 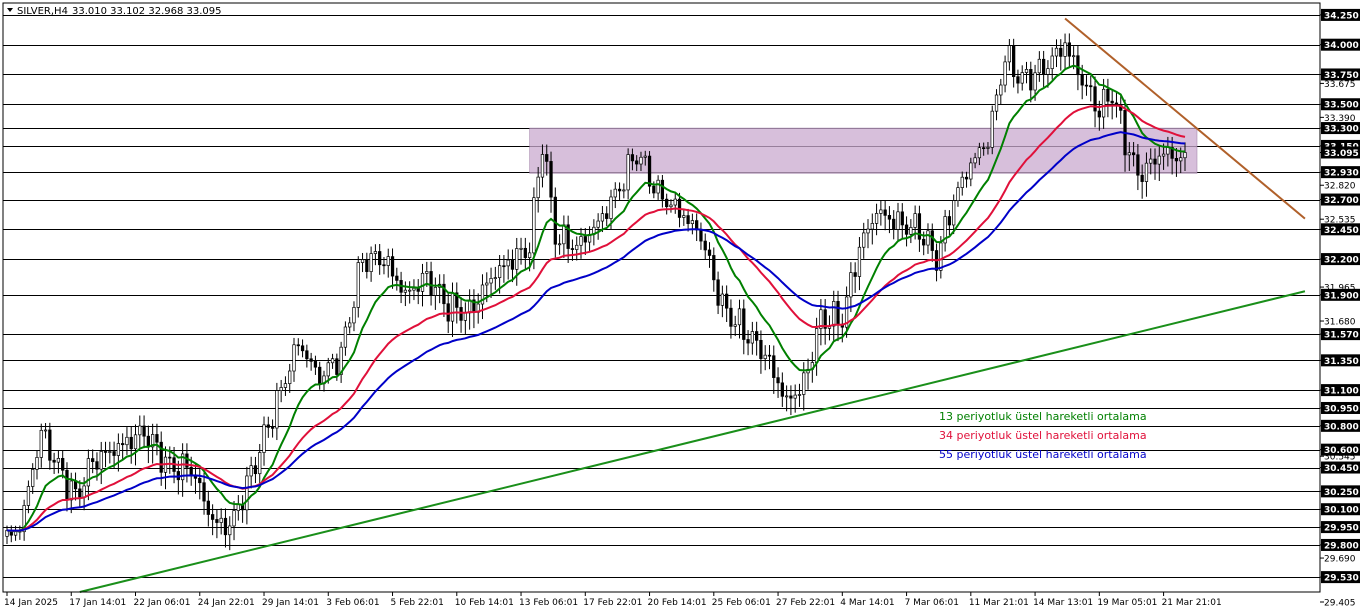 I want to click on price-tick-label: 30.100, so click(x=1341, y=511).